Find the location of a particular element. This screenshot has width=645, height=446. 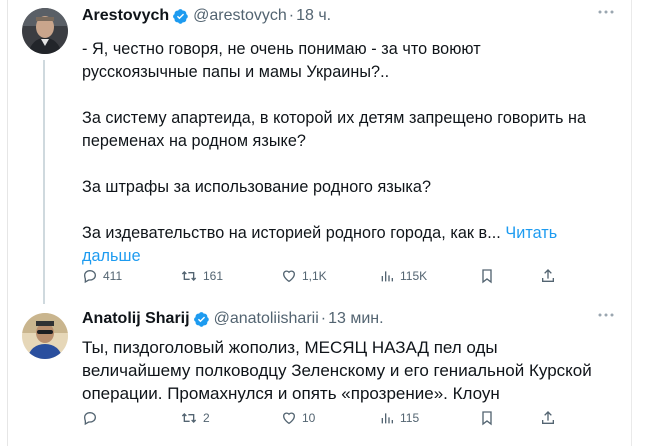

repost-button: 2 is located at coordinates (195, 418).